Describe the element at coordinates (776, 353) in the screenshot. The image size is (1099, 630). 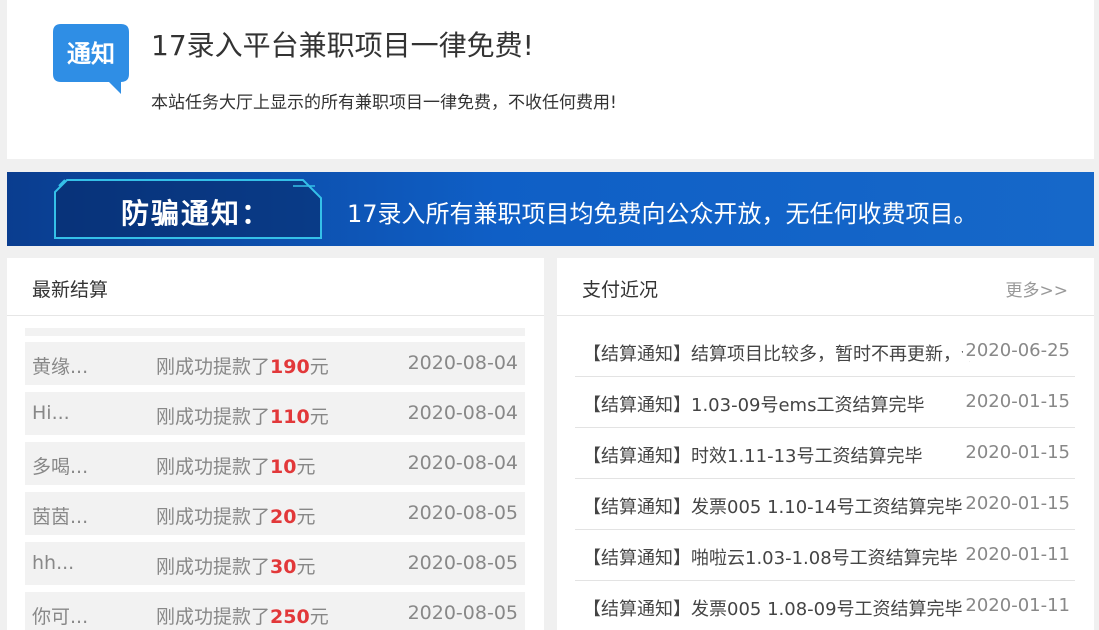
I see `payment-notice-link: 【结算通知】结算项目比较多，暂时不再更新，个` at that location.